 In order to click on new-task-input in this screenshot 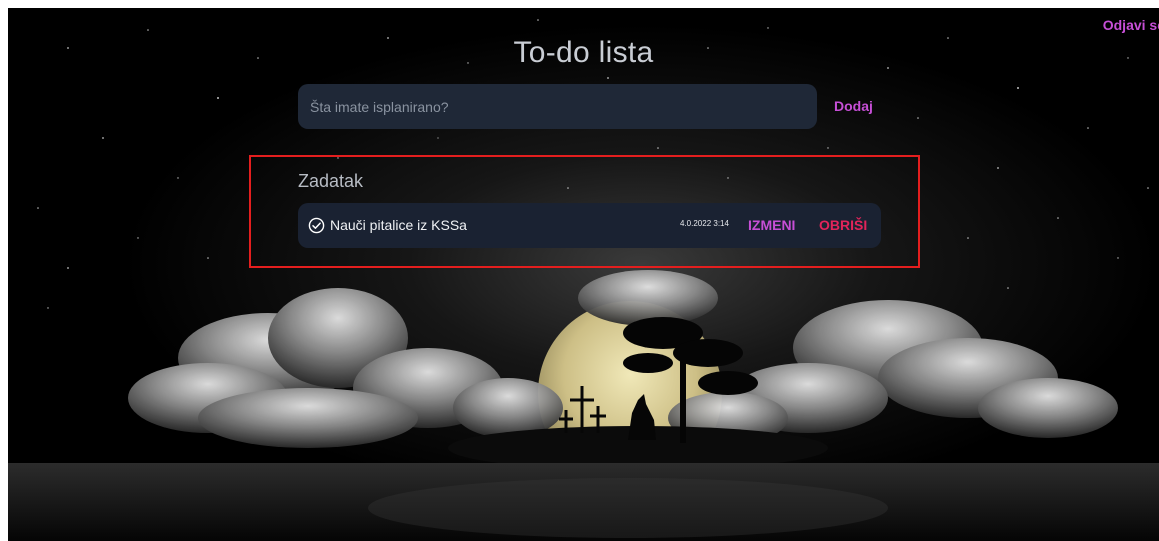, I will do `click(557, 106)`.